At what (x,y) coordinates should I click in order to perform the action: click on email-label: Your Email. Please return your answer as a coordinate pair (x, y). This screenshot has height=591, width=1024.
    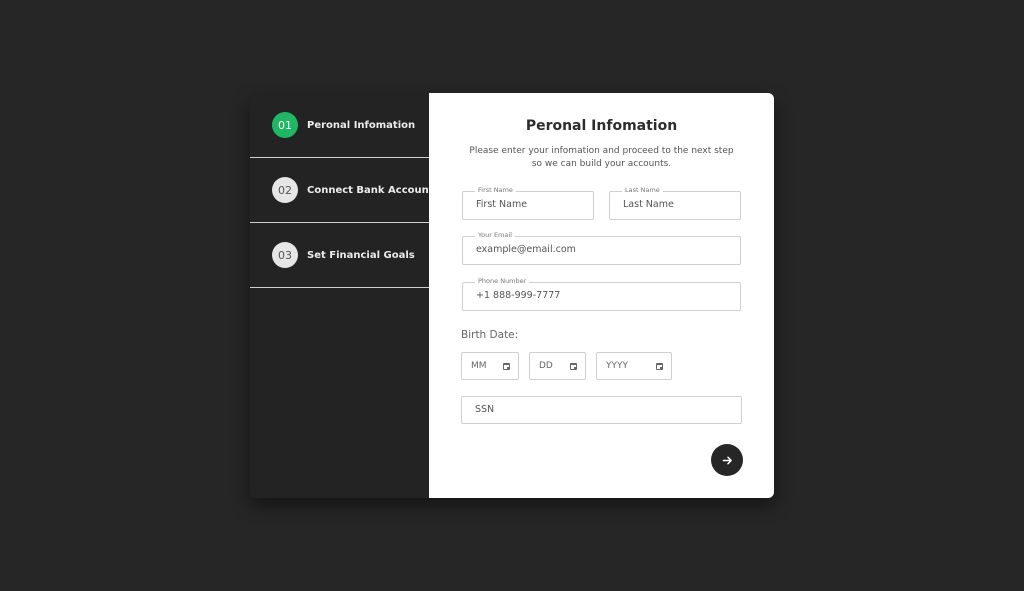
    Looking at the image, I should click on (495, 235).